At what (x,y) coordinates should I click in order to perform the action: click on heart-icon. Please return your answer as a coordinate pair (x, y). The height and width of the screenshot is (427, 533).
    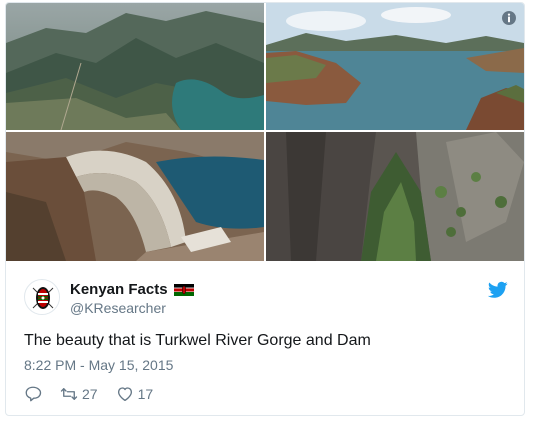
    Looking at the image, I should click on (124, 394).